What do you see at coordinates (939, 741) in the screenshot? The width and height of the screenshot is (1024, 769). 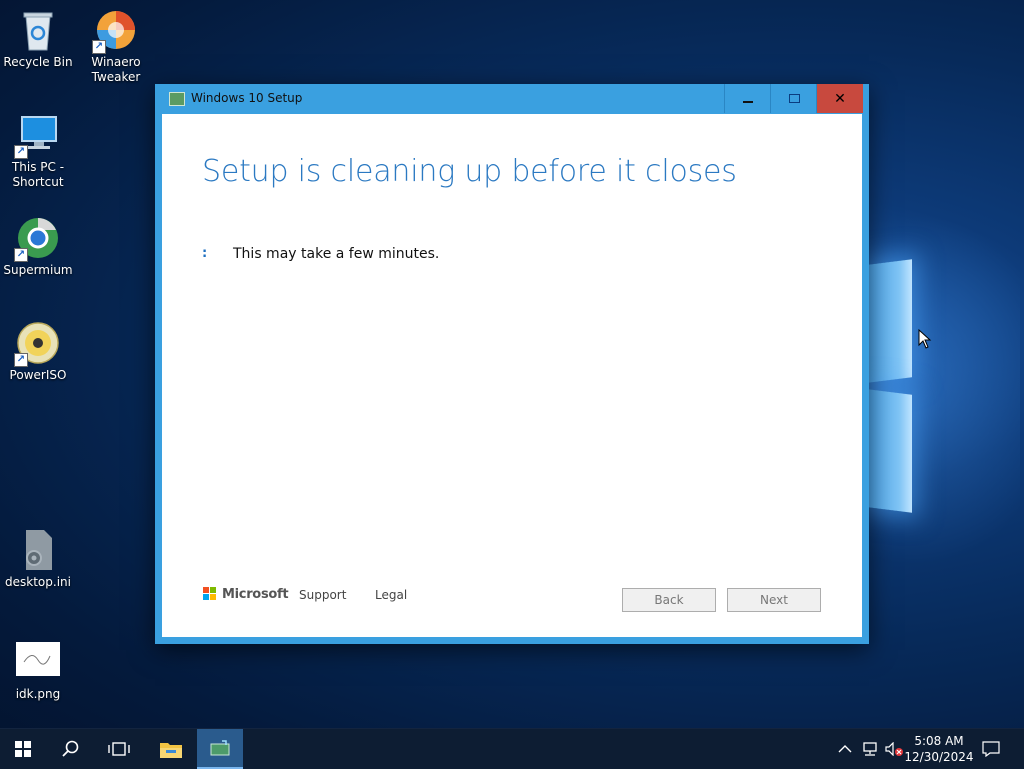 I see `clock-time: 5:08 AM` at bounding box center [939, 741].